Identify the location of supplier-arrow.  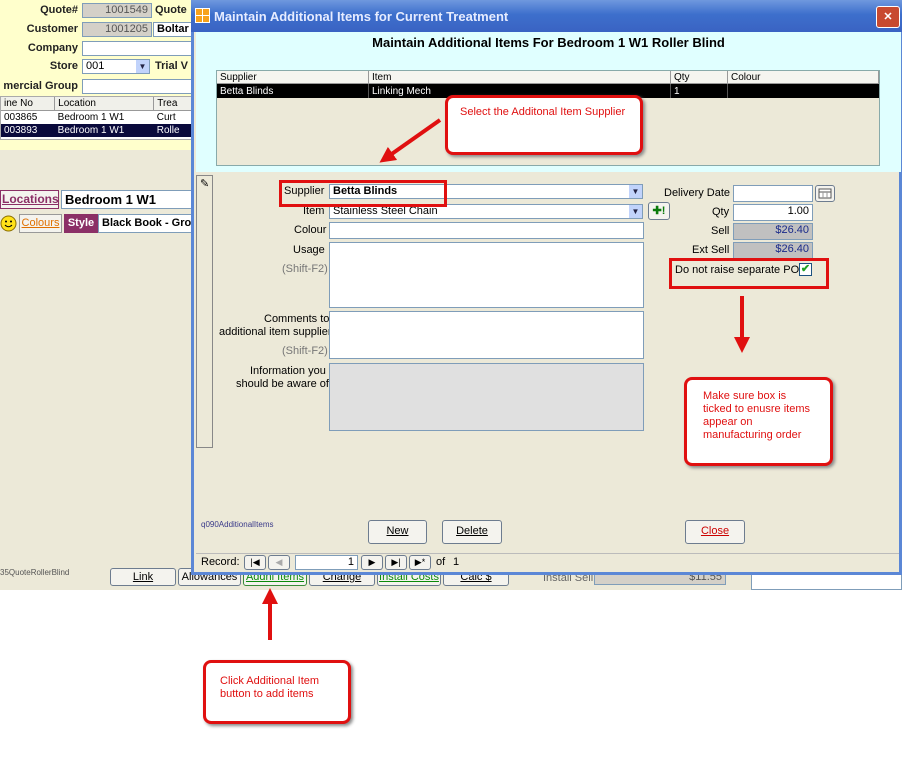
(410, 140).